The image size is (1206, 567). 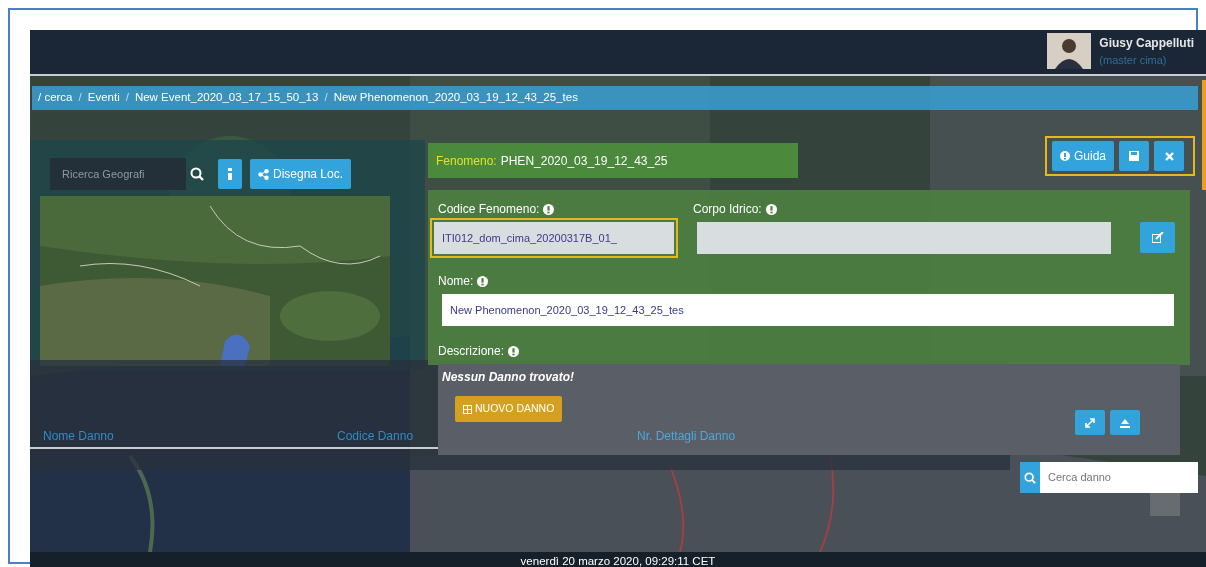 I want to click on user-name: Giusy Cappelluti, so click(x=1146, y=43).